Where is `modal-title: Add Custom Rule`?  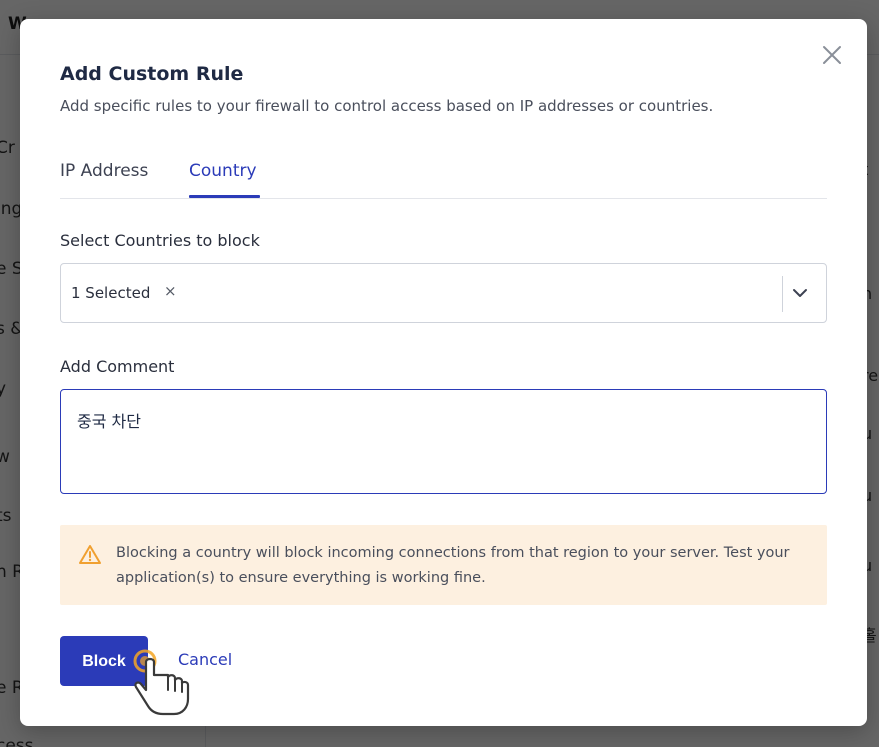
modal-title: Add Custom Rule is located at coordinates (152, 74).